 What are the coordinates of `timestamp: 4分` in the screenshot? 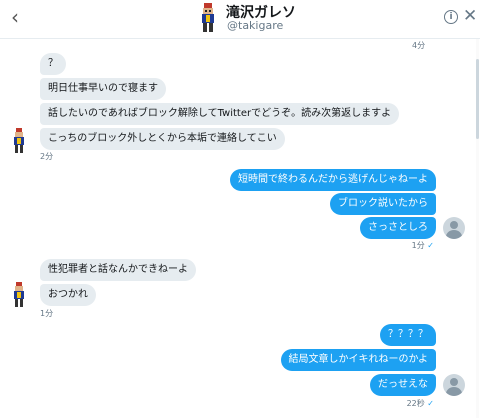 It's located at (419, 45).